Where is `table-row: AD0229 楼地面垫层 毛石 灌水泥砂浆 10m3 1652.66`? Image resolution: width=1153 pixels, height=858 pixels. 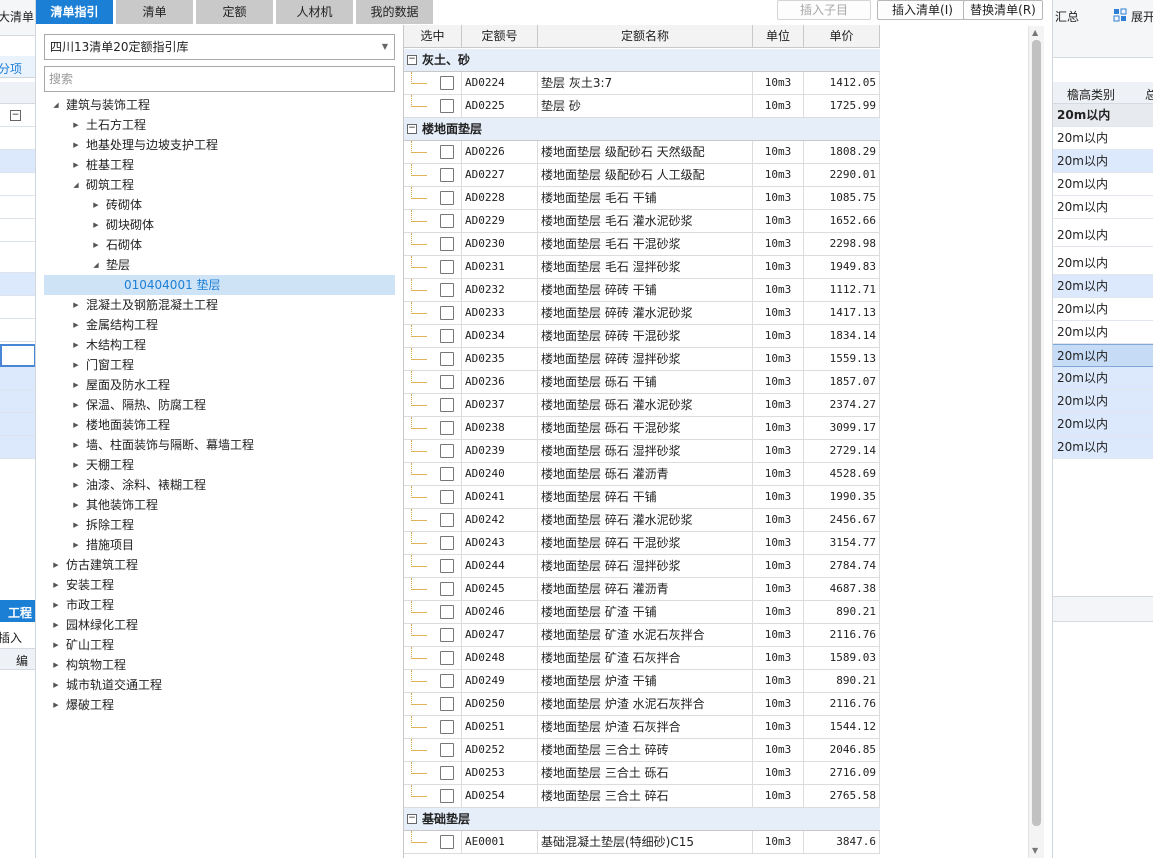 table-row: AD0229 楼地面垫层 毛石 灌水泥砂浆 10m3 1652.66 is located at coordinates (642, 221).